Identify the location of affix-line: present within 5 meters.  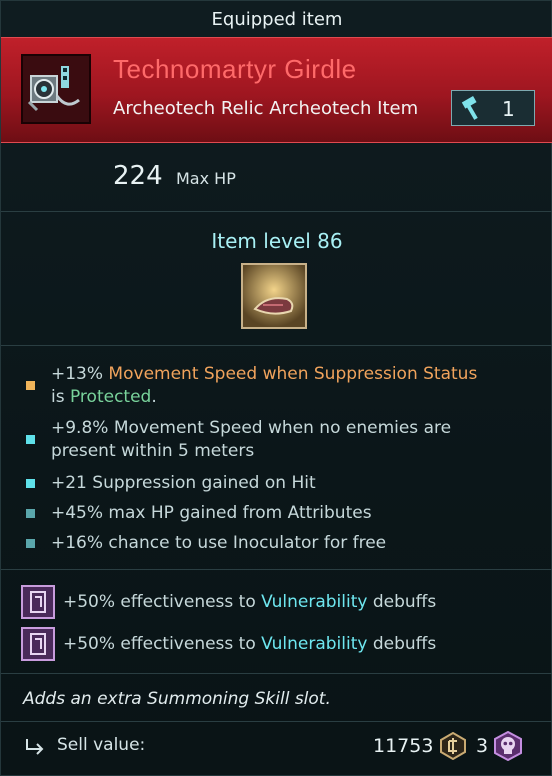
(153, 451).